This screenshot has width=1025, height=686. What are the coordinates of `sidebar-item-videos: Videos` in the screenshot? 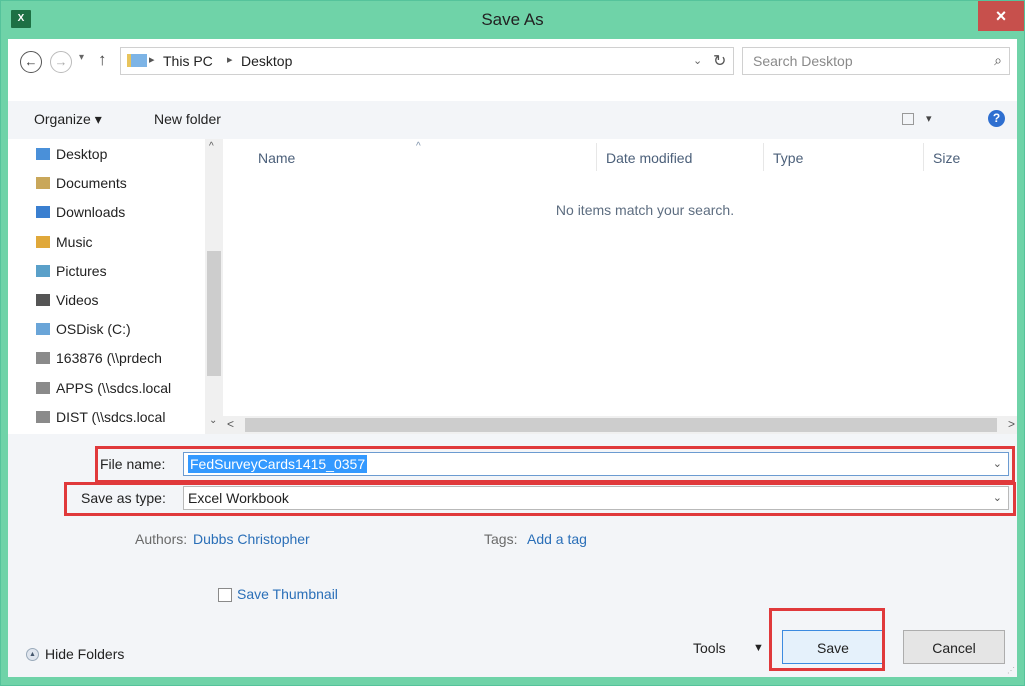 It's located at (67, 300).